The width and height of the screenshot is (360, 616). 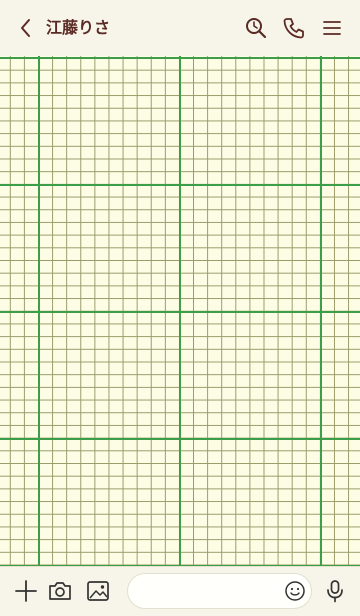 I want to click on voice-button, so click(x=335, y=591).